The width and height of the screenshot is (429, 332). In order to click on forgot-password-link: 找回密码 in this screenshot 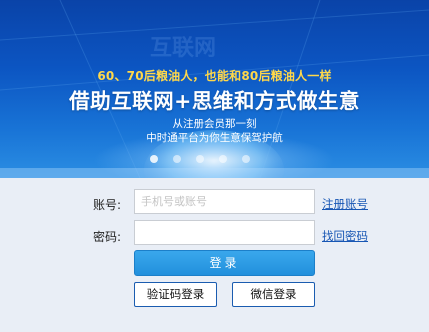, I will do `click(345, 236)`.